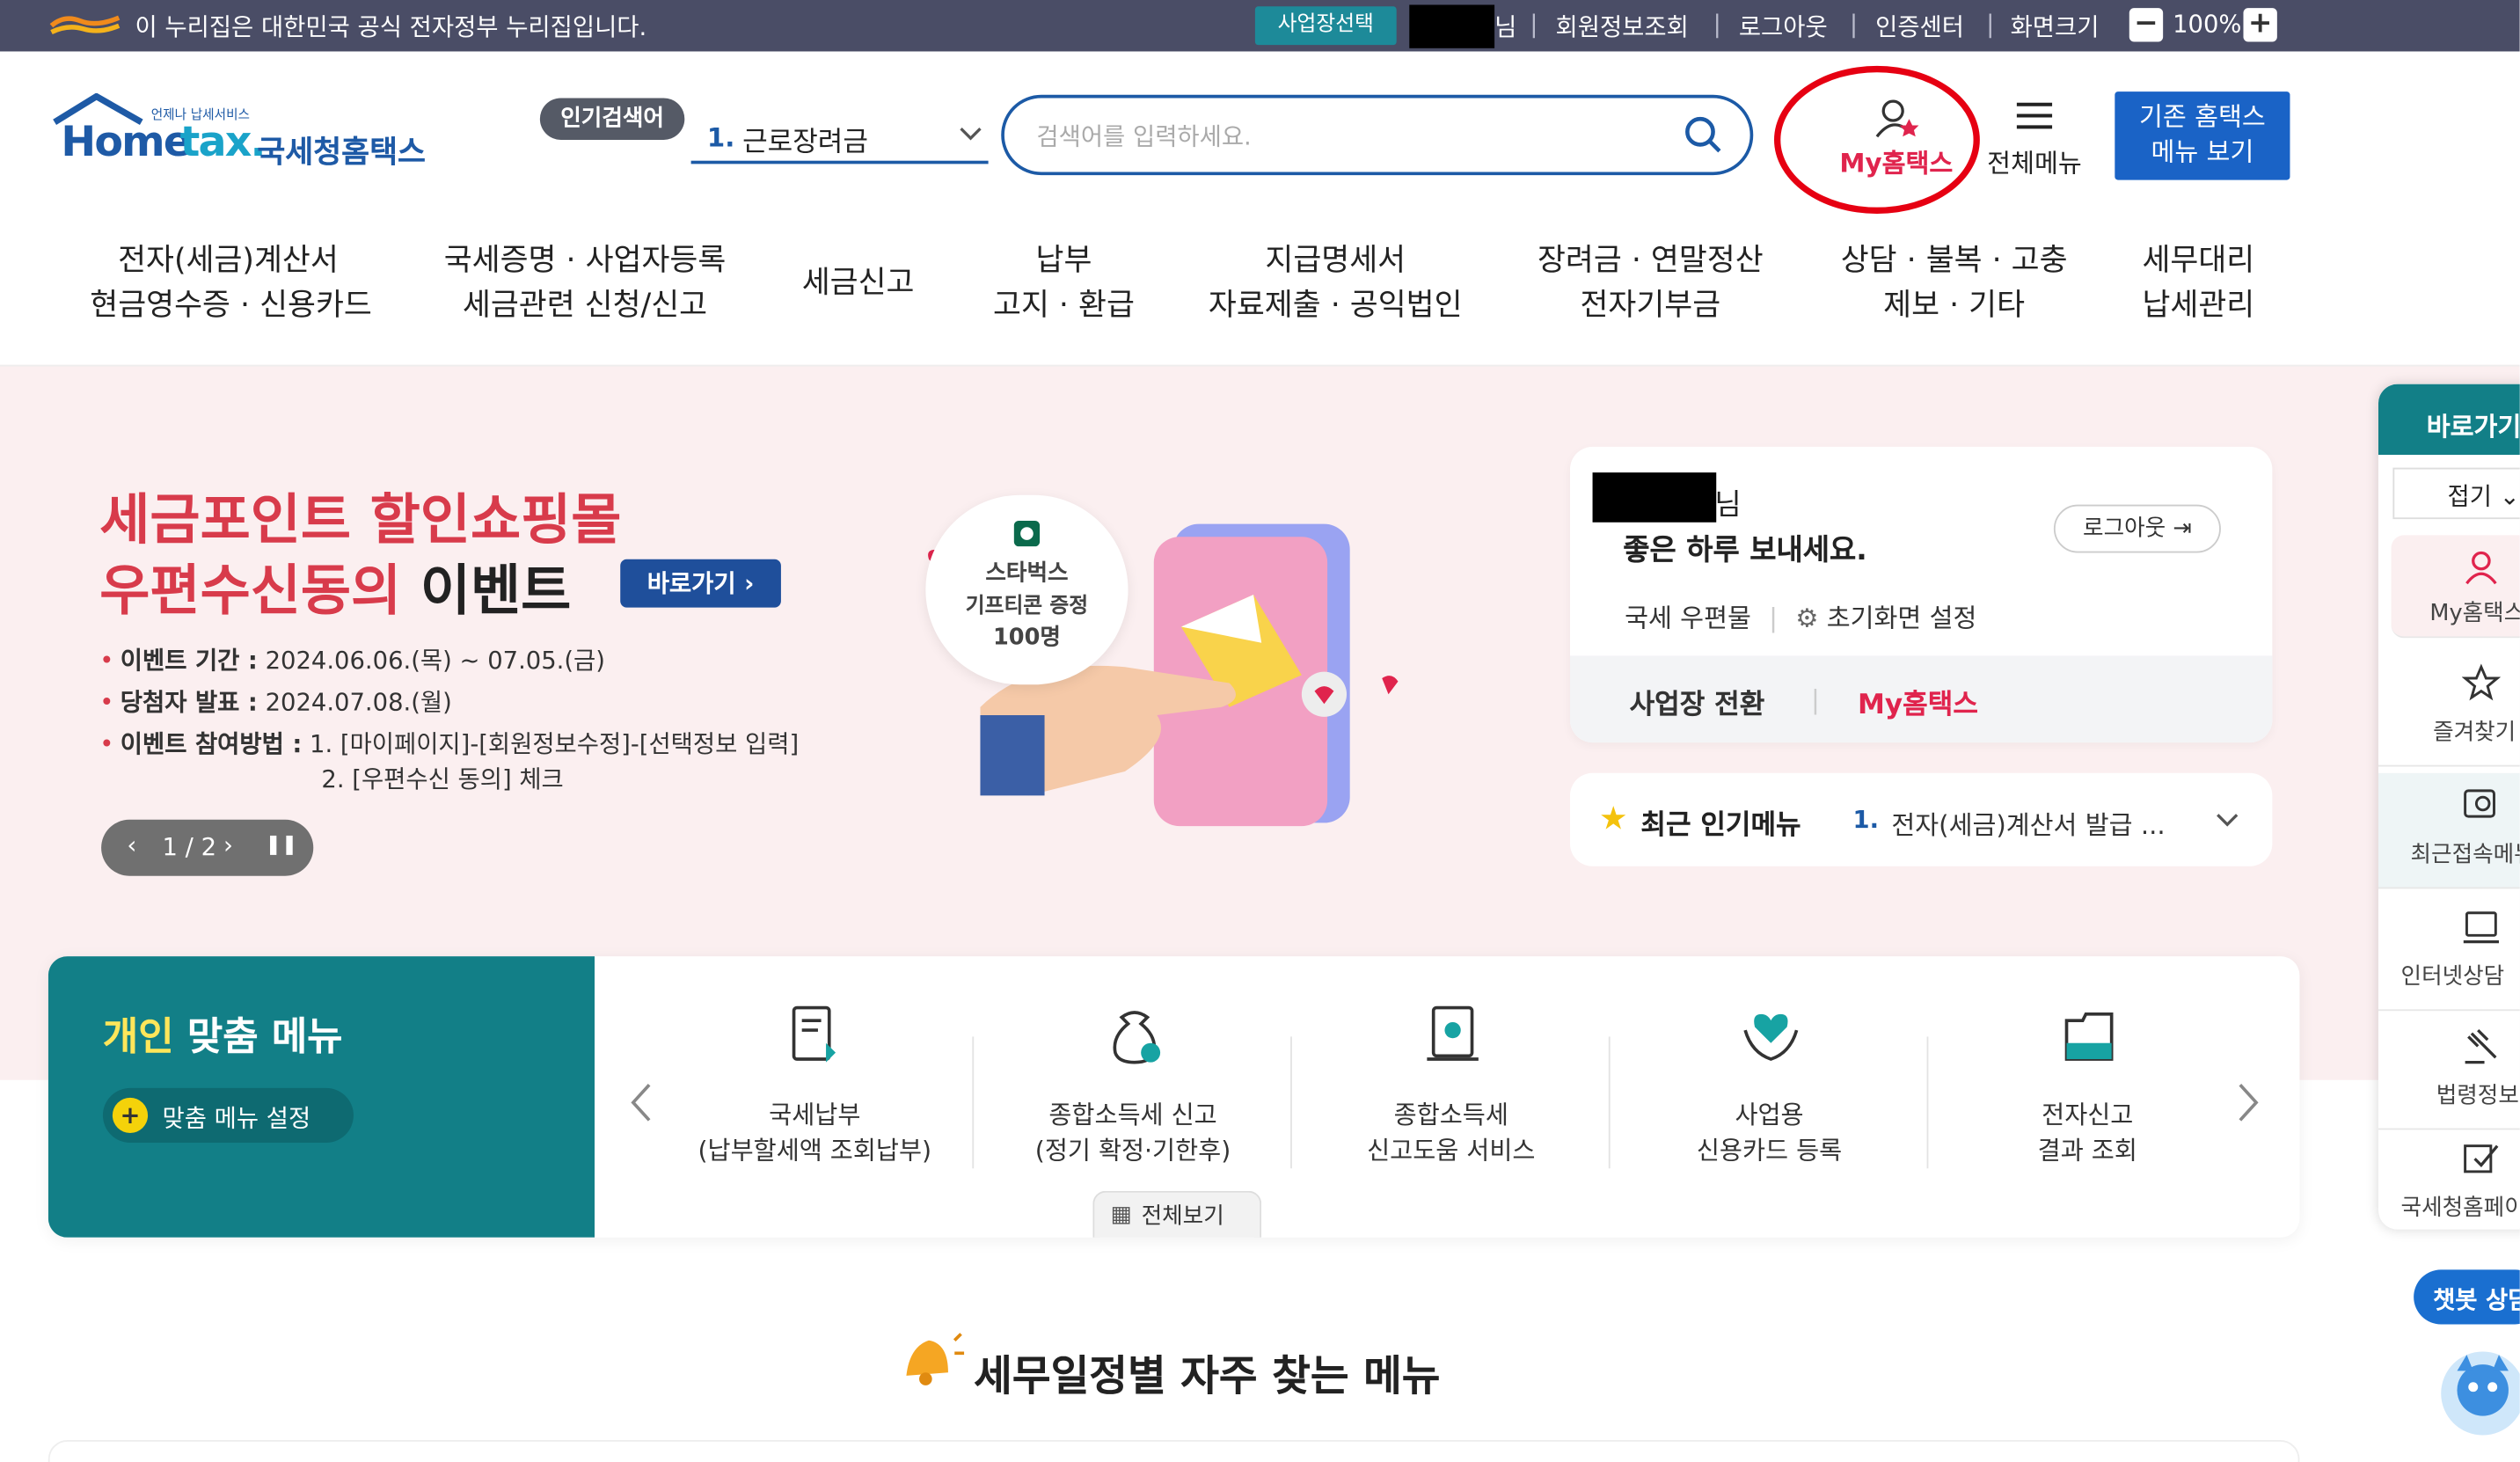 This screenshot has height=1462, width=2520. Describe the element at coordinates (231, 282) in the screenshot. I see `gnb-e-invoice: 전자(세금)계산서 현금영수증 · 신용카드` at that location.